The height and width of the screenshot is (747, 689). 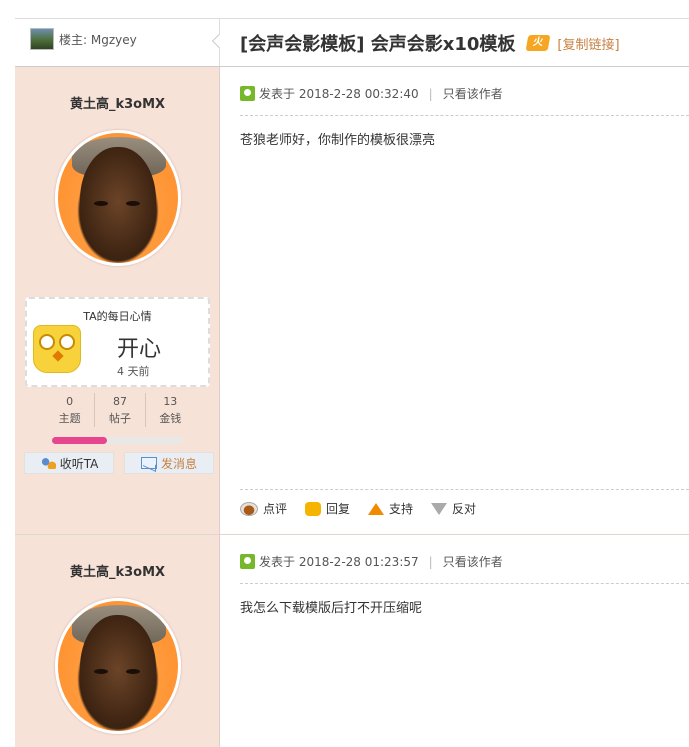 I want to click on actions-dashed-divider, so click(x=464, y=489).